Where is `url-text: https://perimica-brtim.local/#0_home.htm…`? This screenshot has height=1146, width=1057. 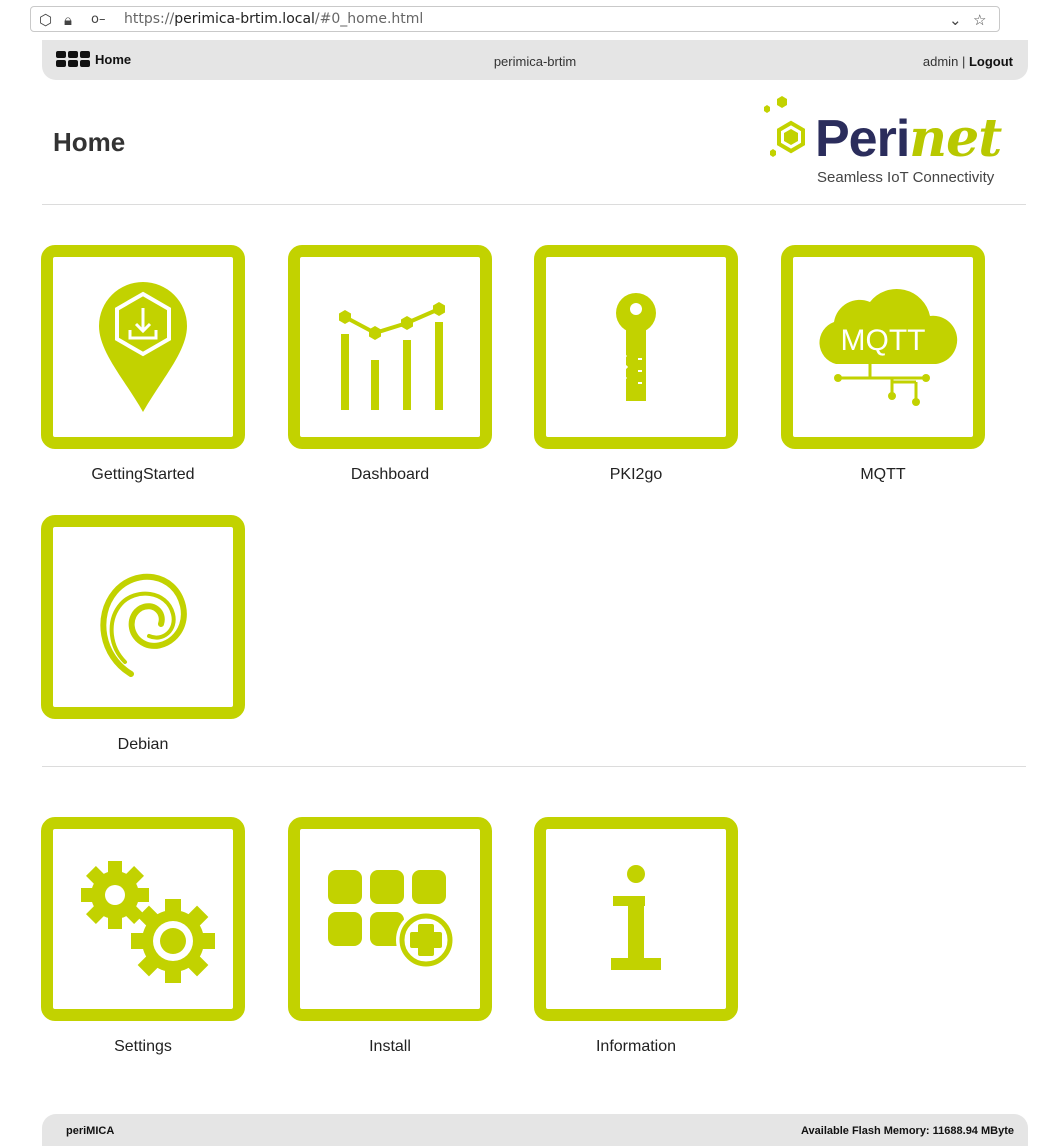
url-text: https://perimica-brtim.local/#0_home.htm… is located at coordinates (273, 19).